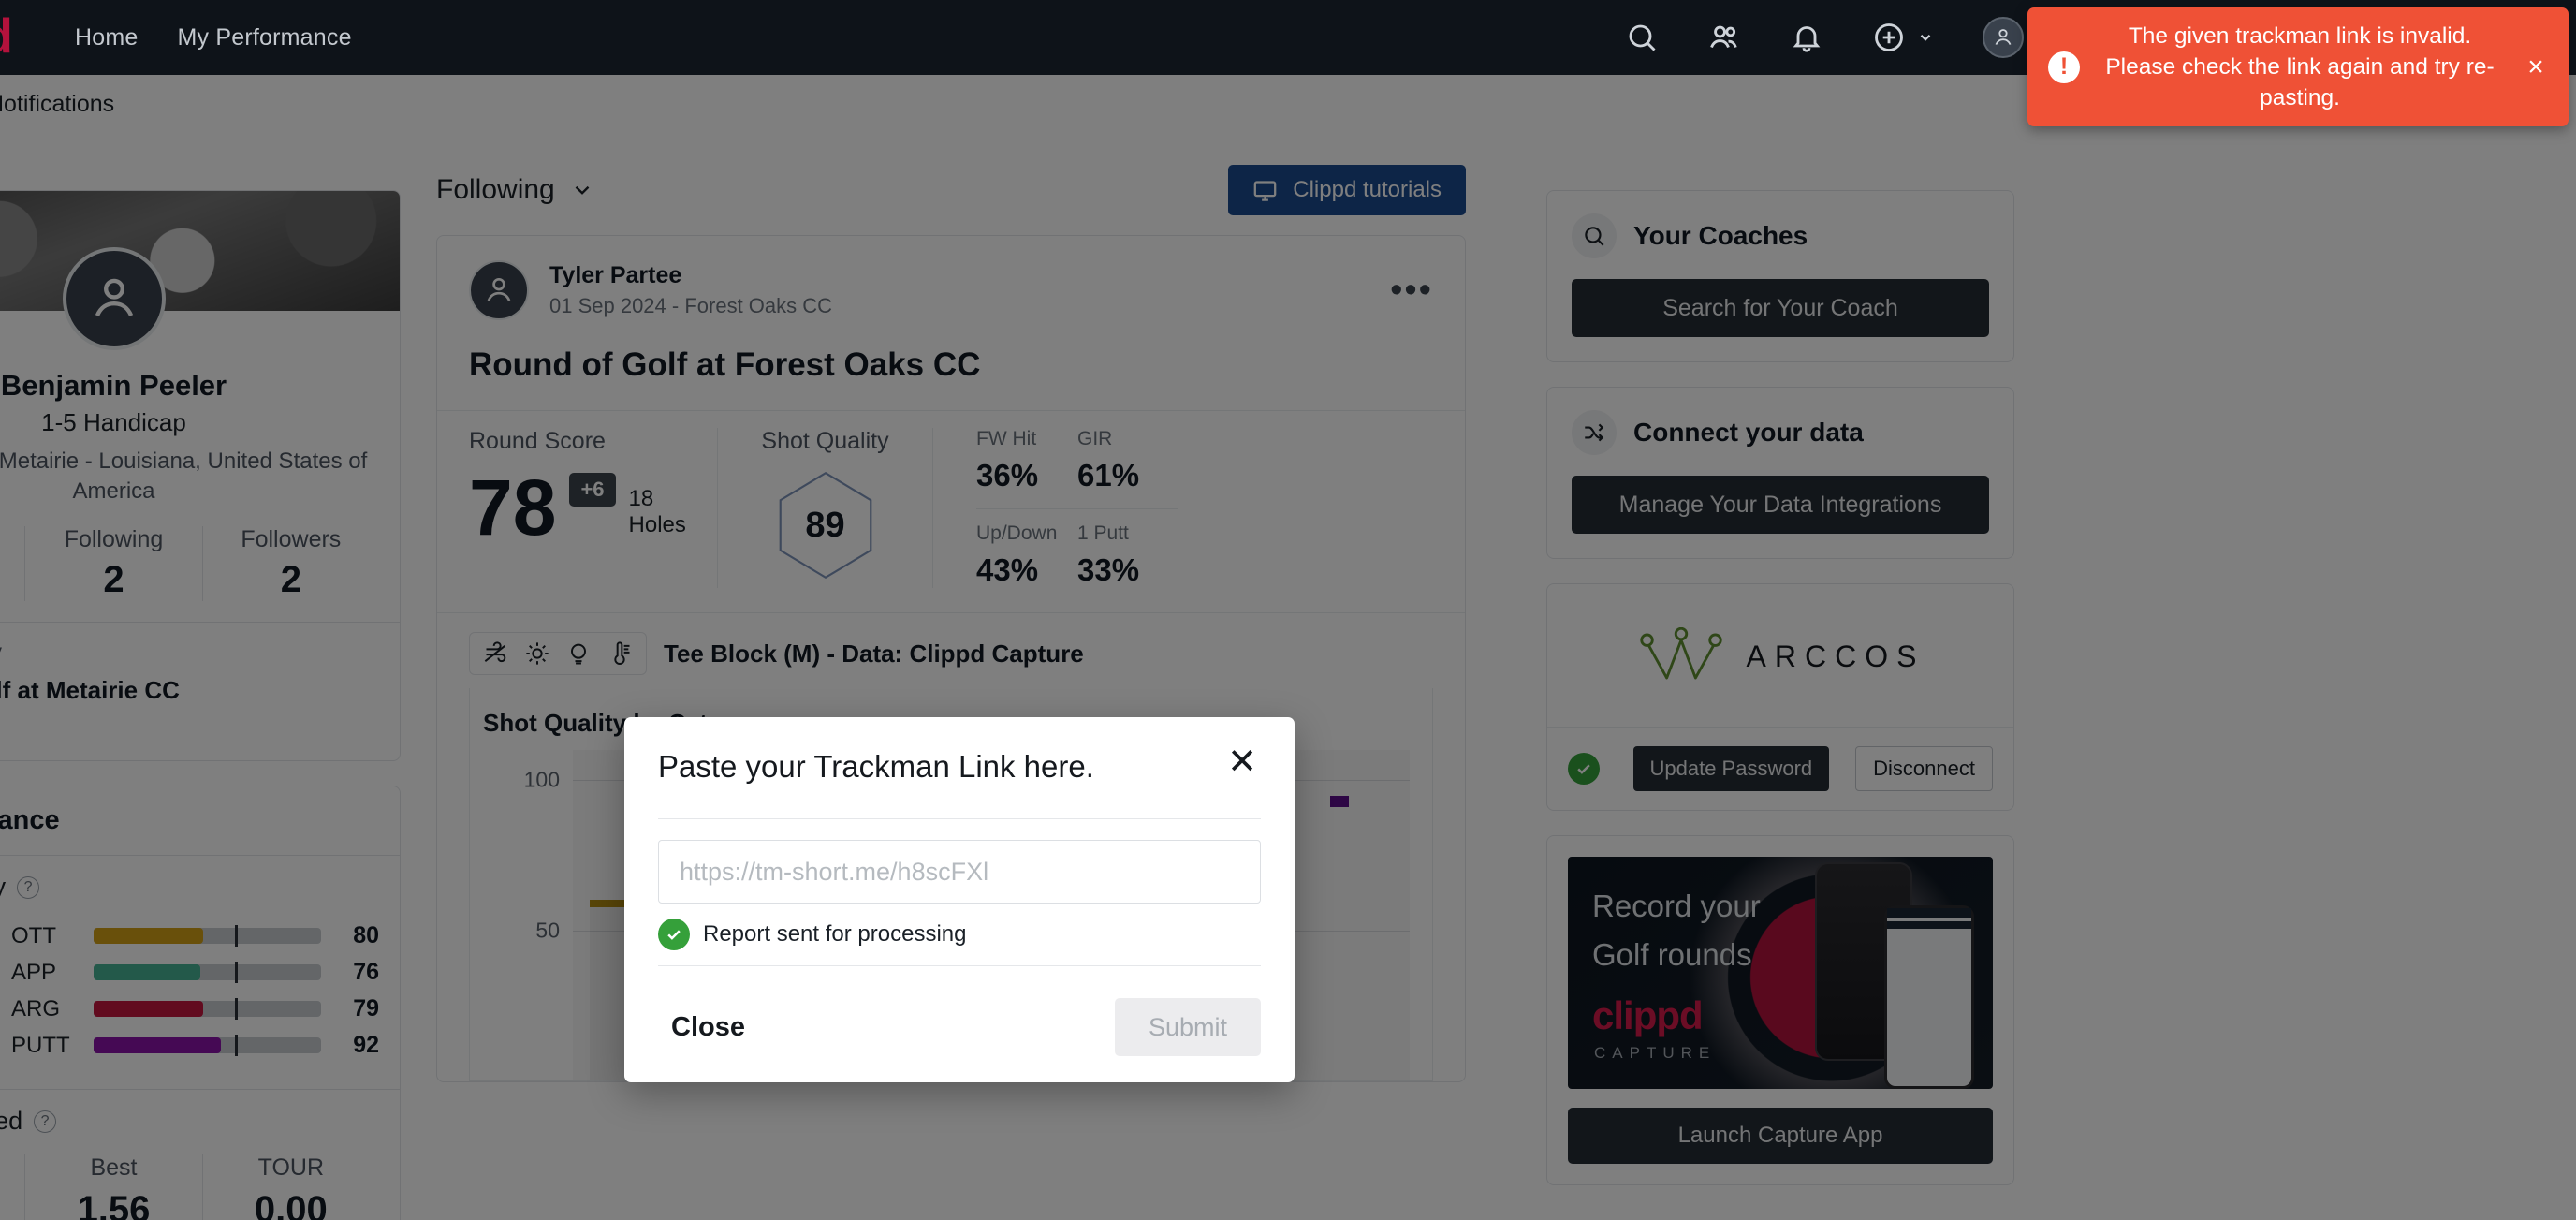 This screenshot has width=2576, height=1220. Describe the element at coordinates (1187, 1027) in the screenshot. I see `modal-submit-button: Submit` at that location.